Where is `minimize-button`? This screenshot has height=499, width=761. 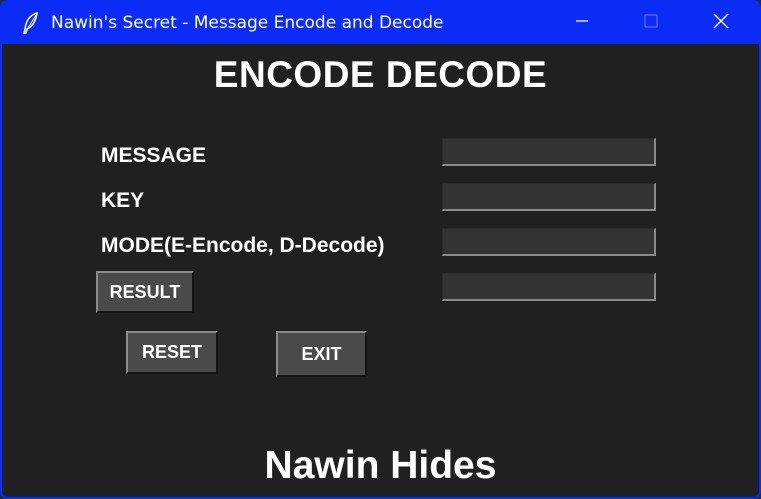 minimize-button is located at coordinates (582, 23).